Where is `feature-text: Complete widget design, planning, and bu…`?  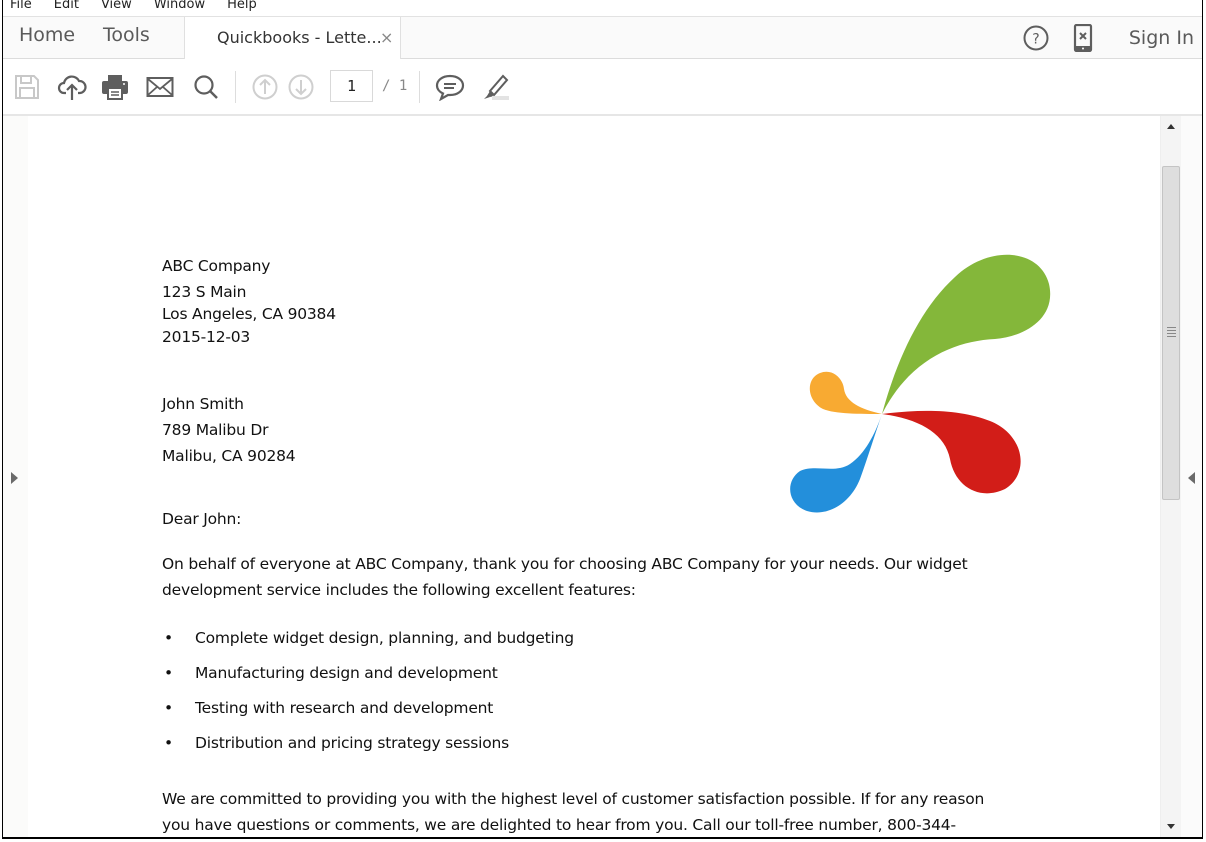
feature-text: Complete widget design, planning, and bu… is located at coordinates (384, 638).